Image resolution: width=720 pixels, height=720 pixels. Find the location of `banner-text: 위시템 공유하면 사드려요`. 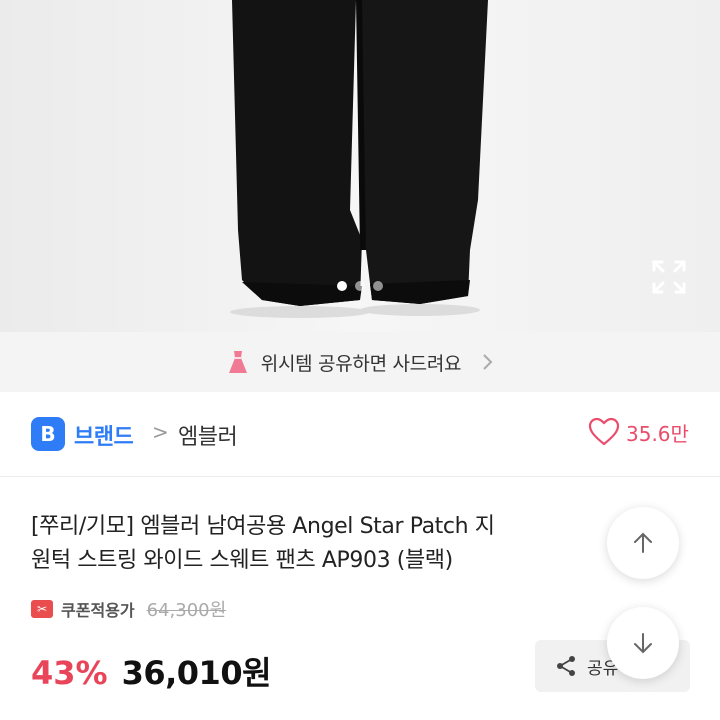

banner-text: 위시템 공유하면 사드려요 is located at coordinates (361, 363).